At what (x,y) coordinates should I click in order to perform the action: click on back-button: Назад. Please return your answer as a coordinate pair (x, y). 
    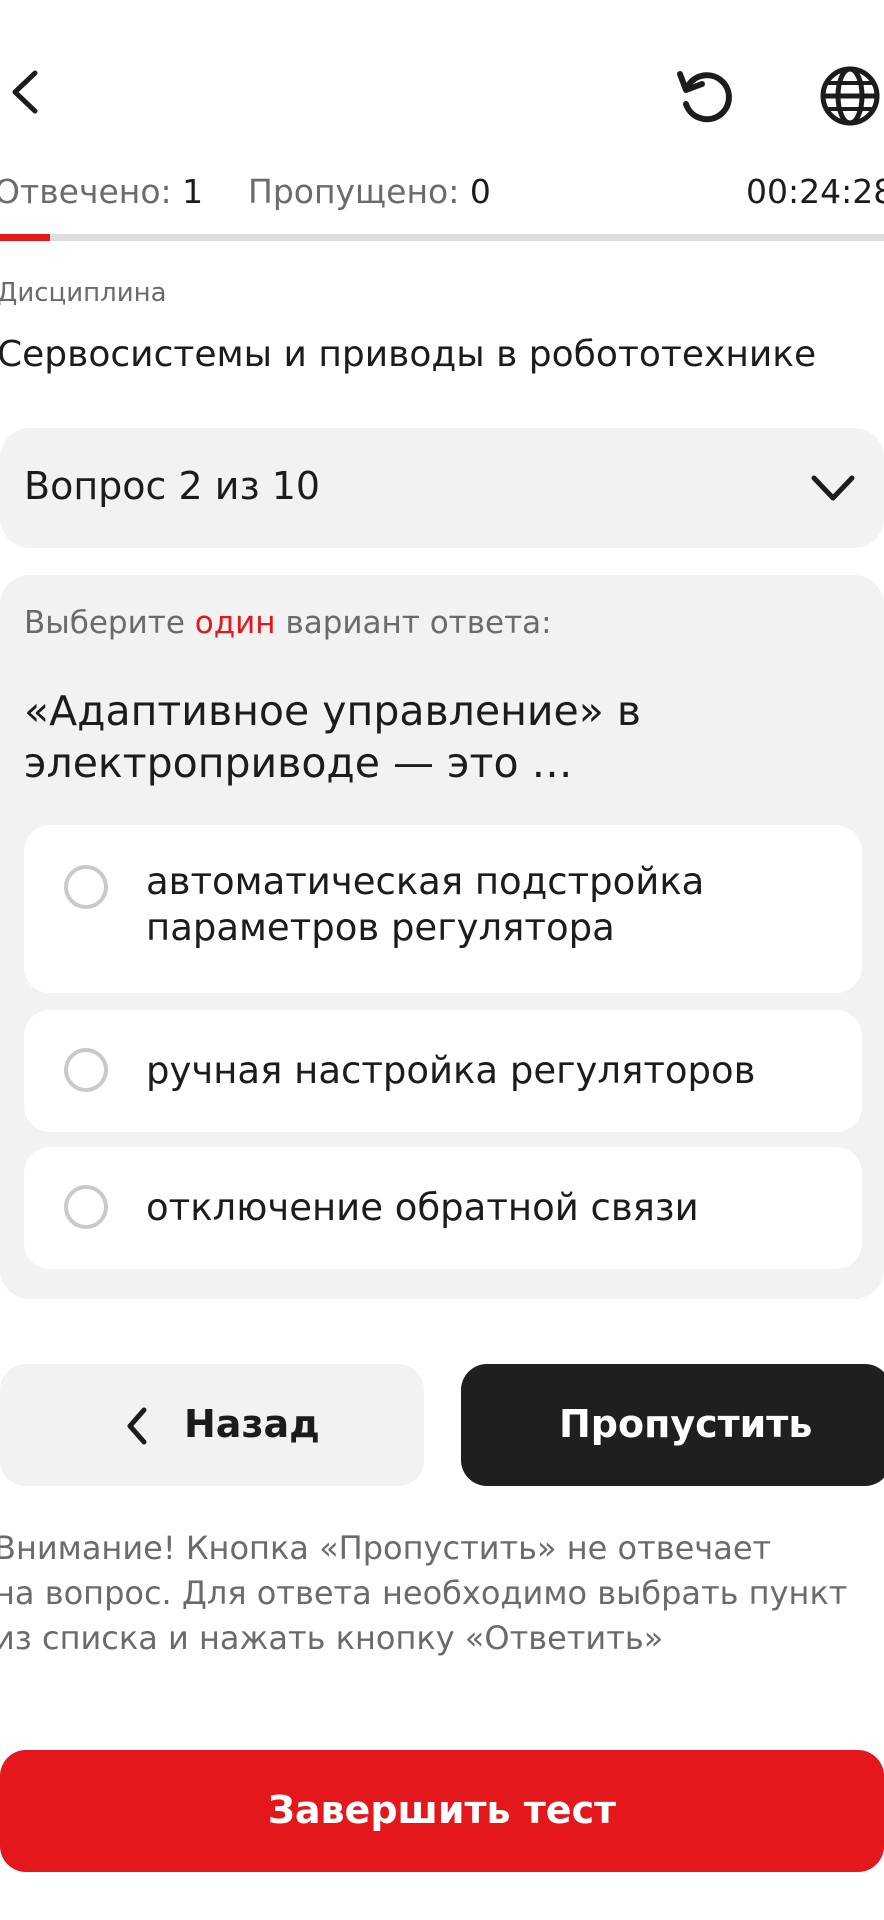
    Looking at the image, I should click on (212, 1425).